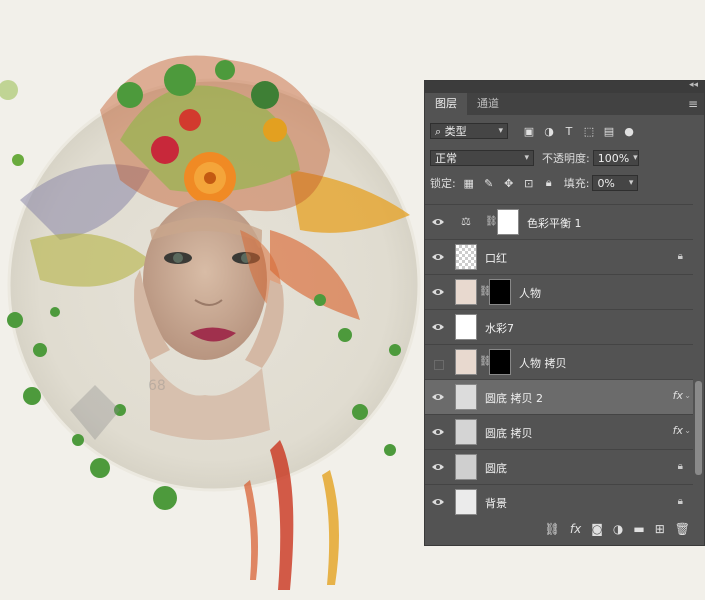  What do you see at coordinates (488, 104) in the screenshot?
I see `tab-channels: 通道` at bounding box center [488, 104].